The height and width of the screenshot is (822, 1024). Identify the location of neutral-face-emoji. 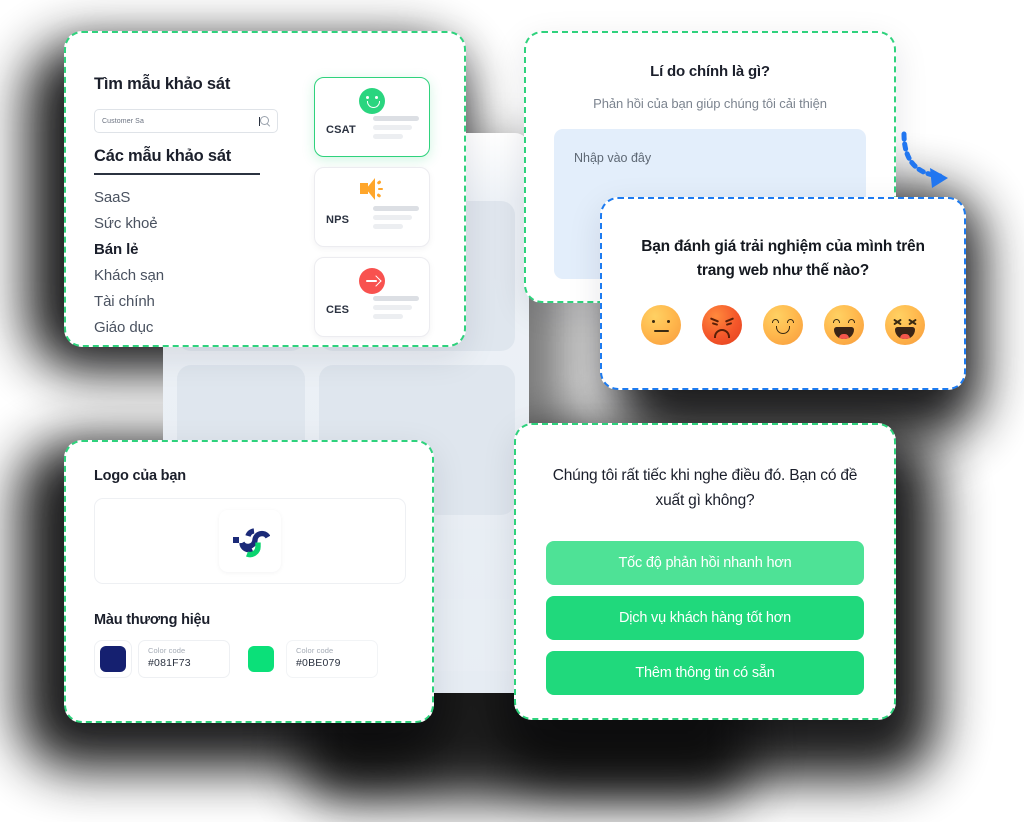
(661, 325).